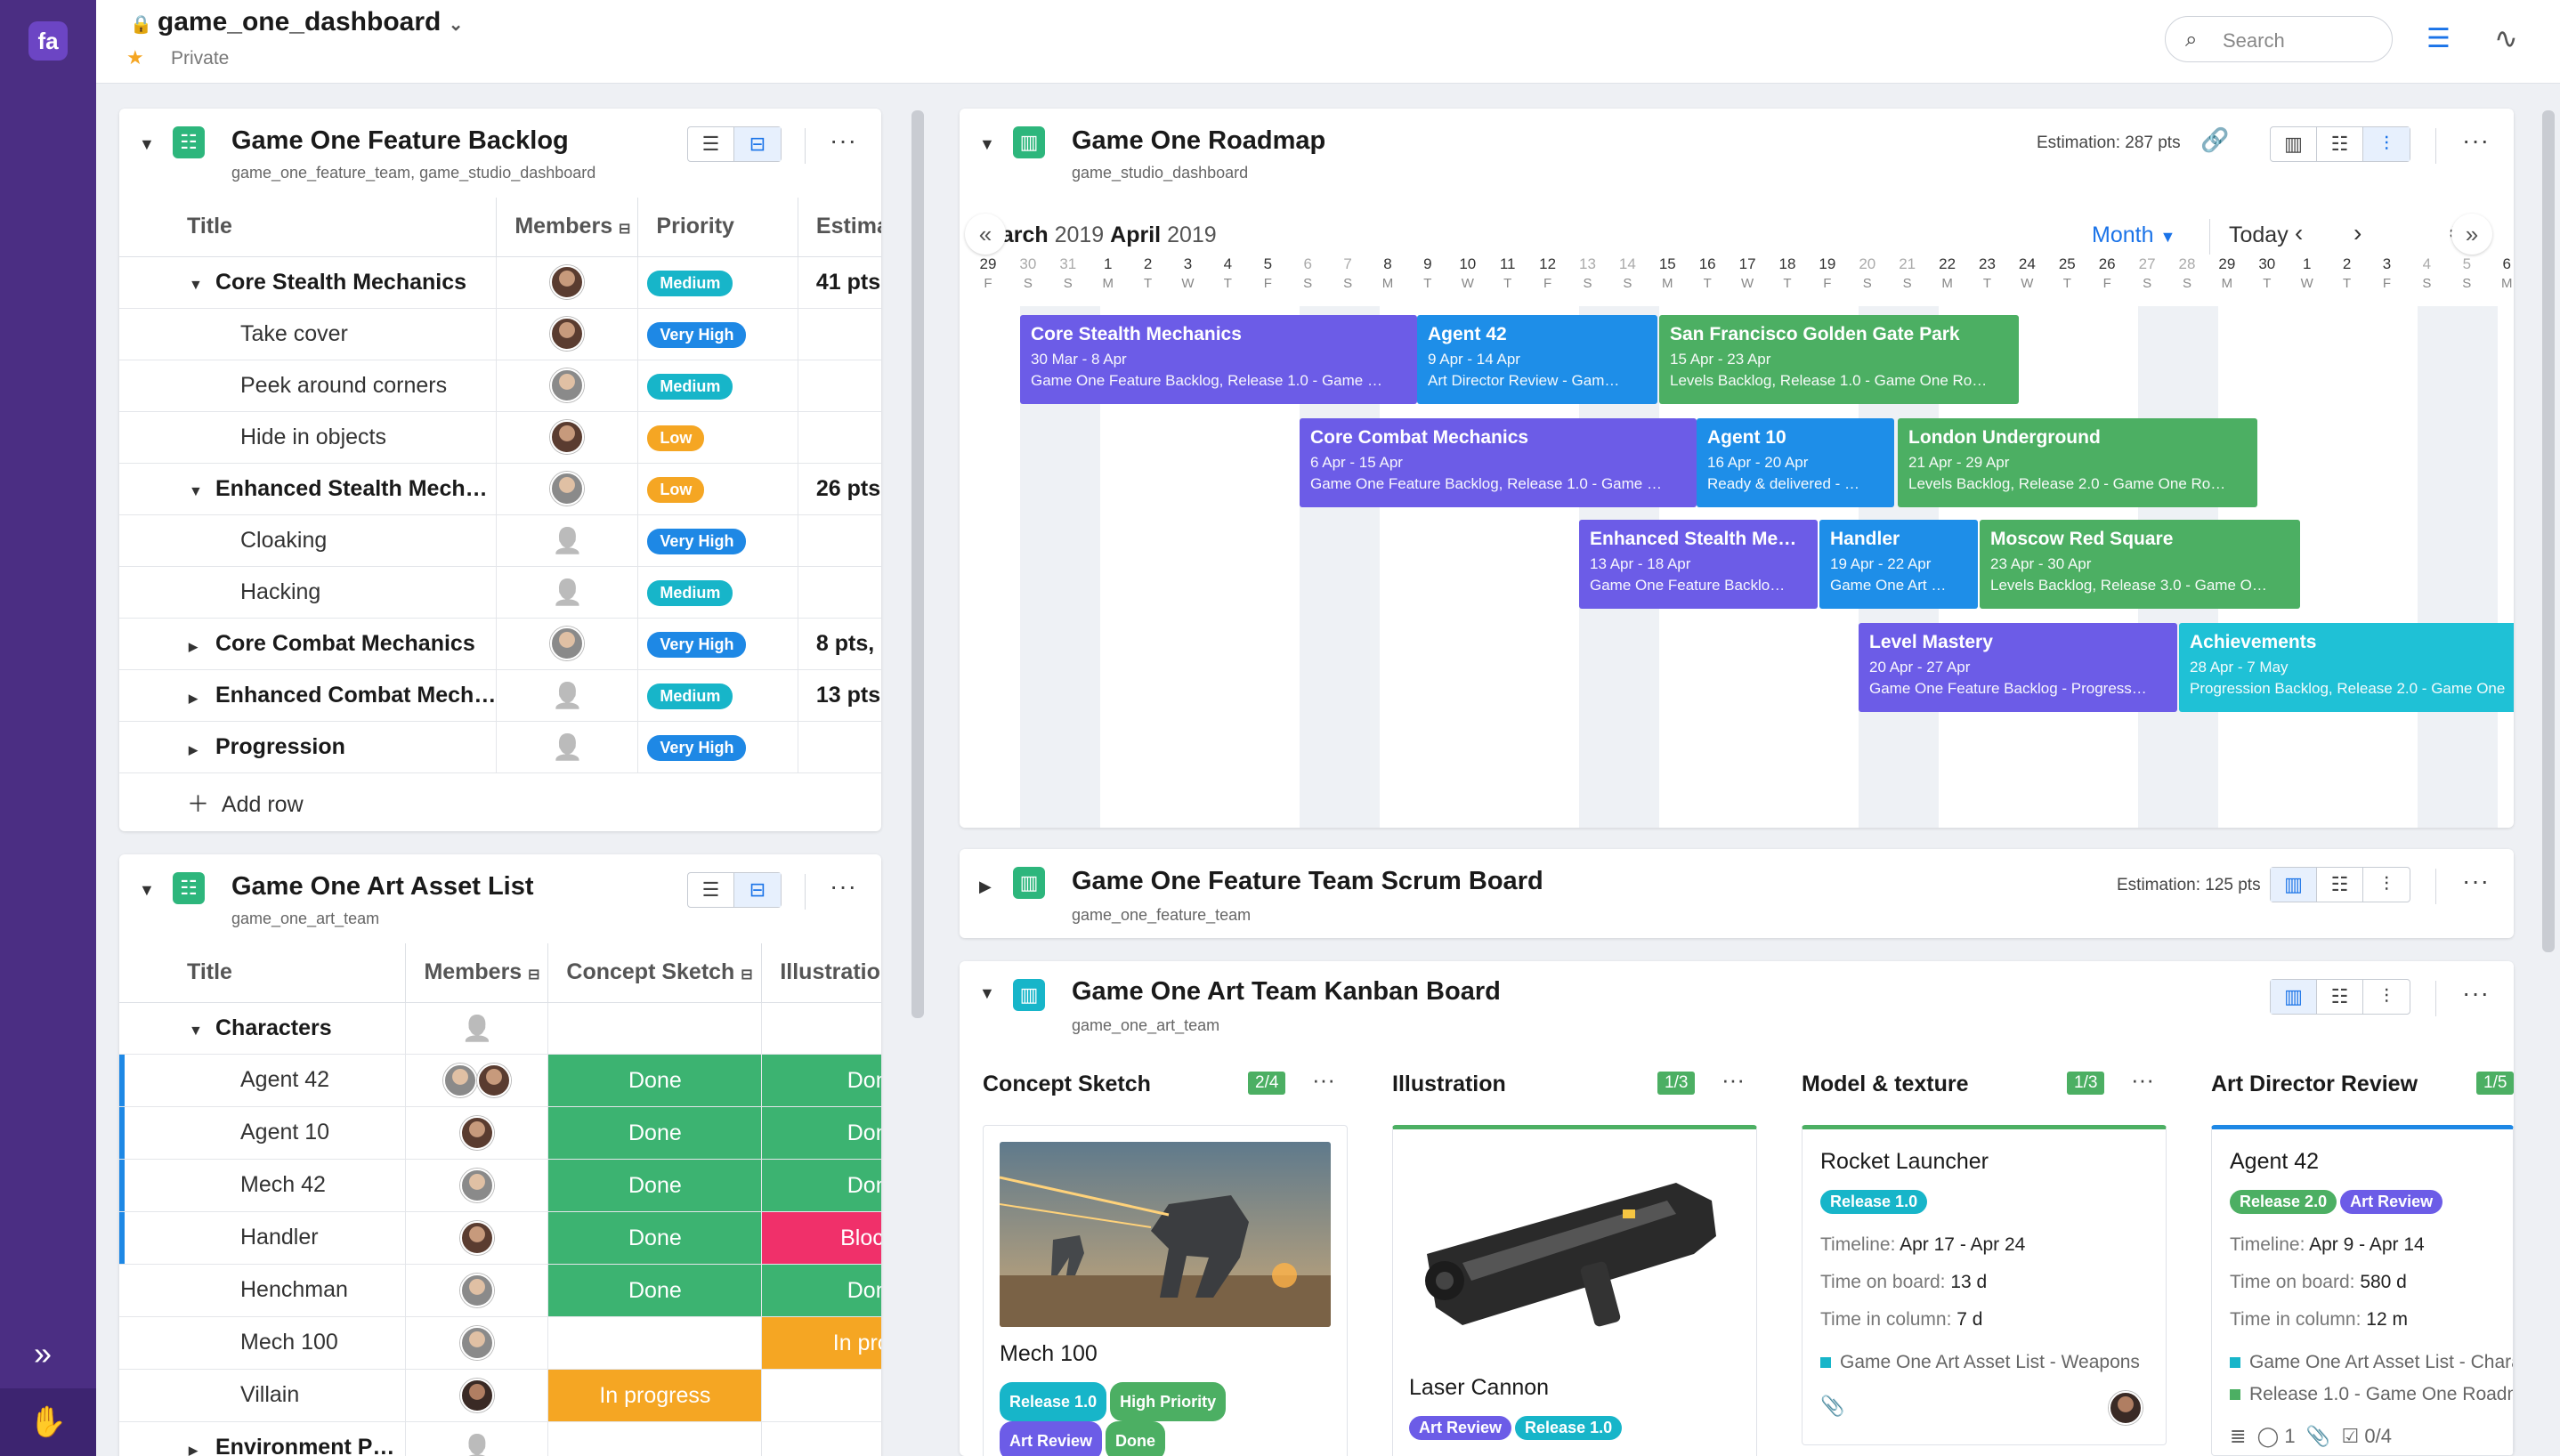  I want to click on col-estimate: Estimat, so click(840, 227).